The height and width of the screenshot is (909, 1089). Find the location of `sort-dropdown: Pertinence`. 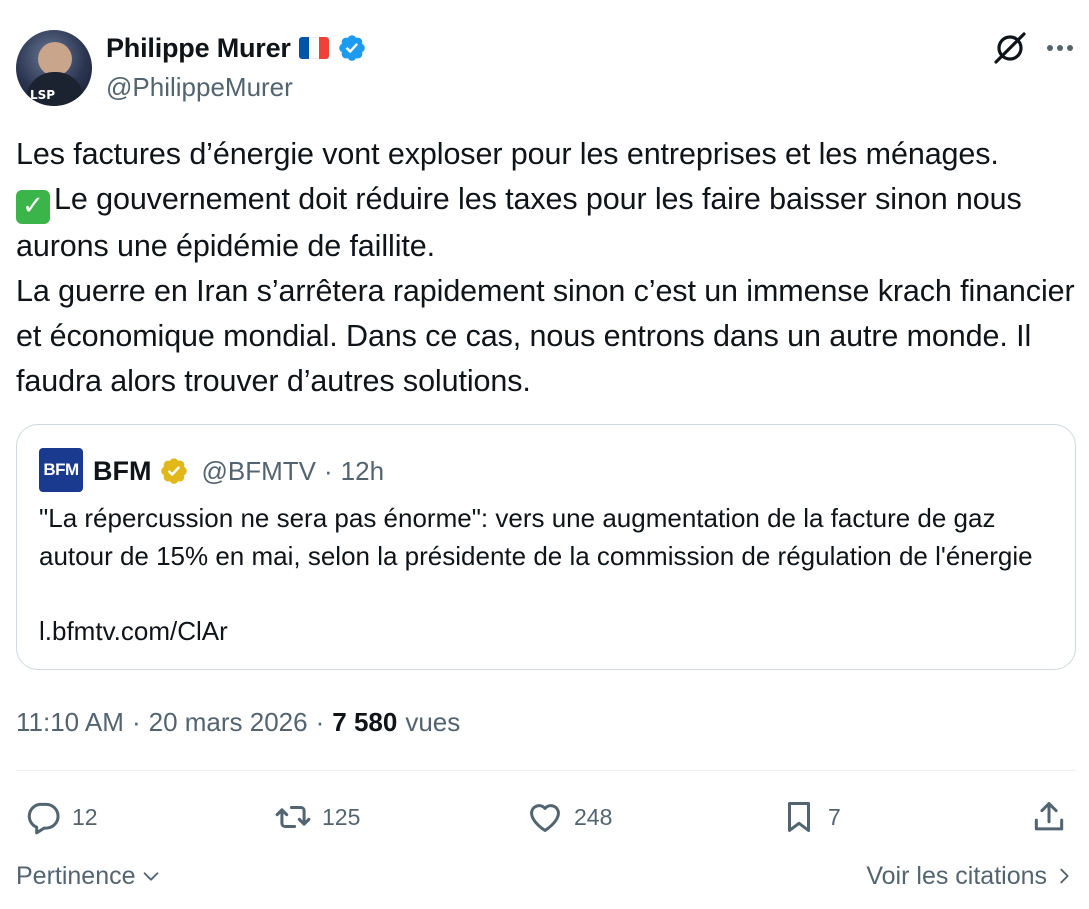

sort-dropdown: Pertinence is located at coordinates (89, 876).